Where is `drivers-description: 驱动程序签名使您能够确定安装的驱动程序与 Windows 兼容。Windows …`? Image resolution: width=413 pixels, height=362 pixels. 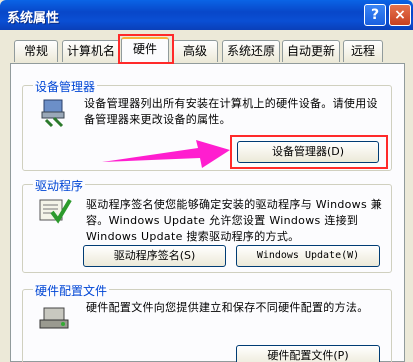
drivers-description: 驱动程序签名使您能够确定安装的驱动程序与 Windows 兼容。Windows … is located at coordinates (234, 220).